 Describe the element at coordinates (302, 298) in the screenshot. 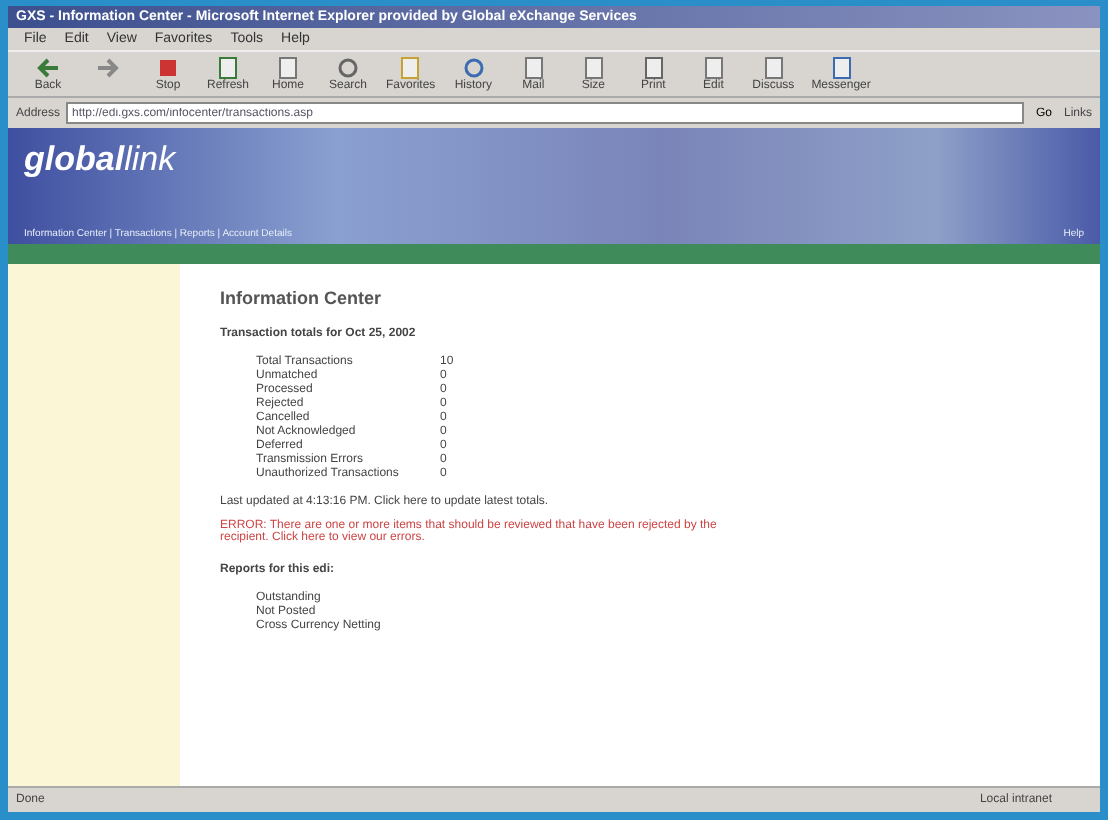

I see `page-heading: Information Center` at that location.